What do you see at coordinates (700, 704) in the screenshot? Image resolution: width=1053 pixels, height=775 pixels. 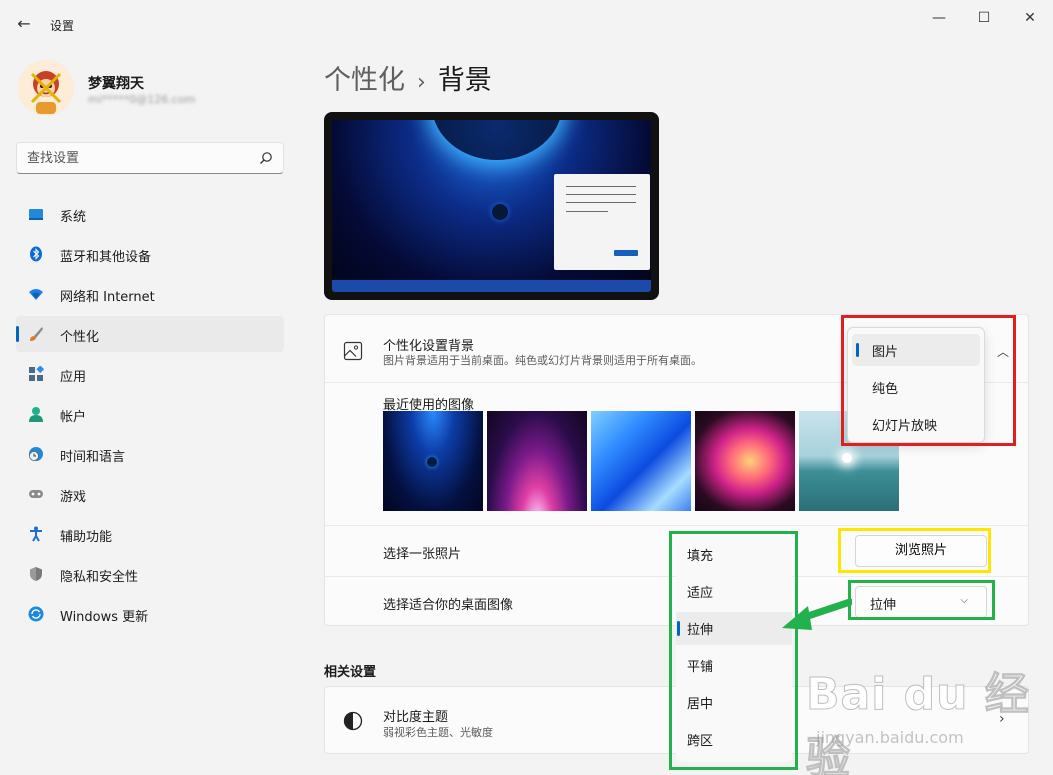 I see `option-label: 居中` at bounding box center [700, 704].